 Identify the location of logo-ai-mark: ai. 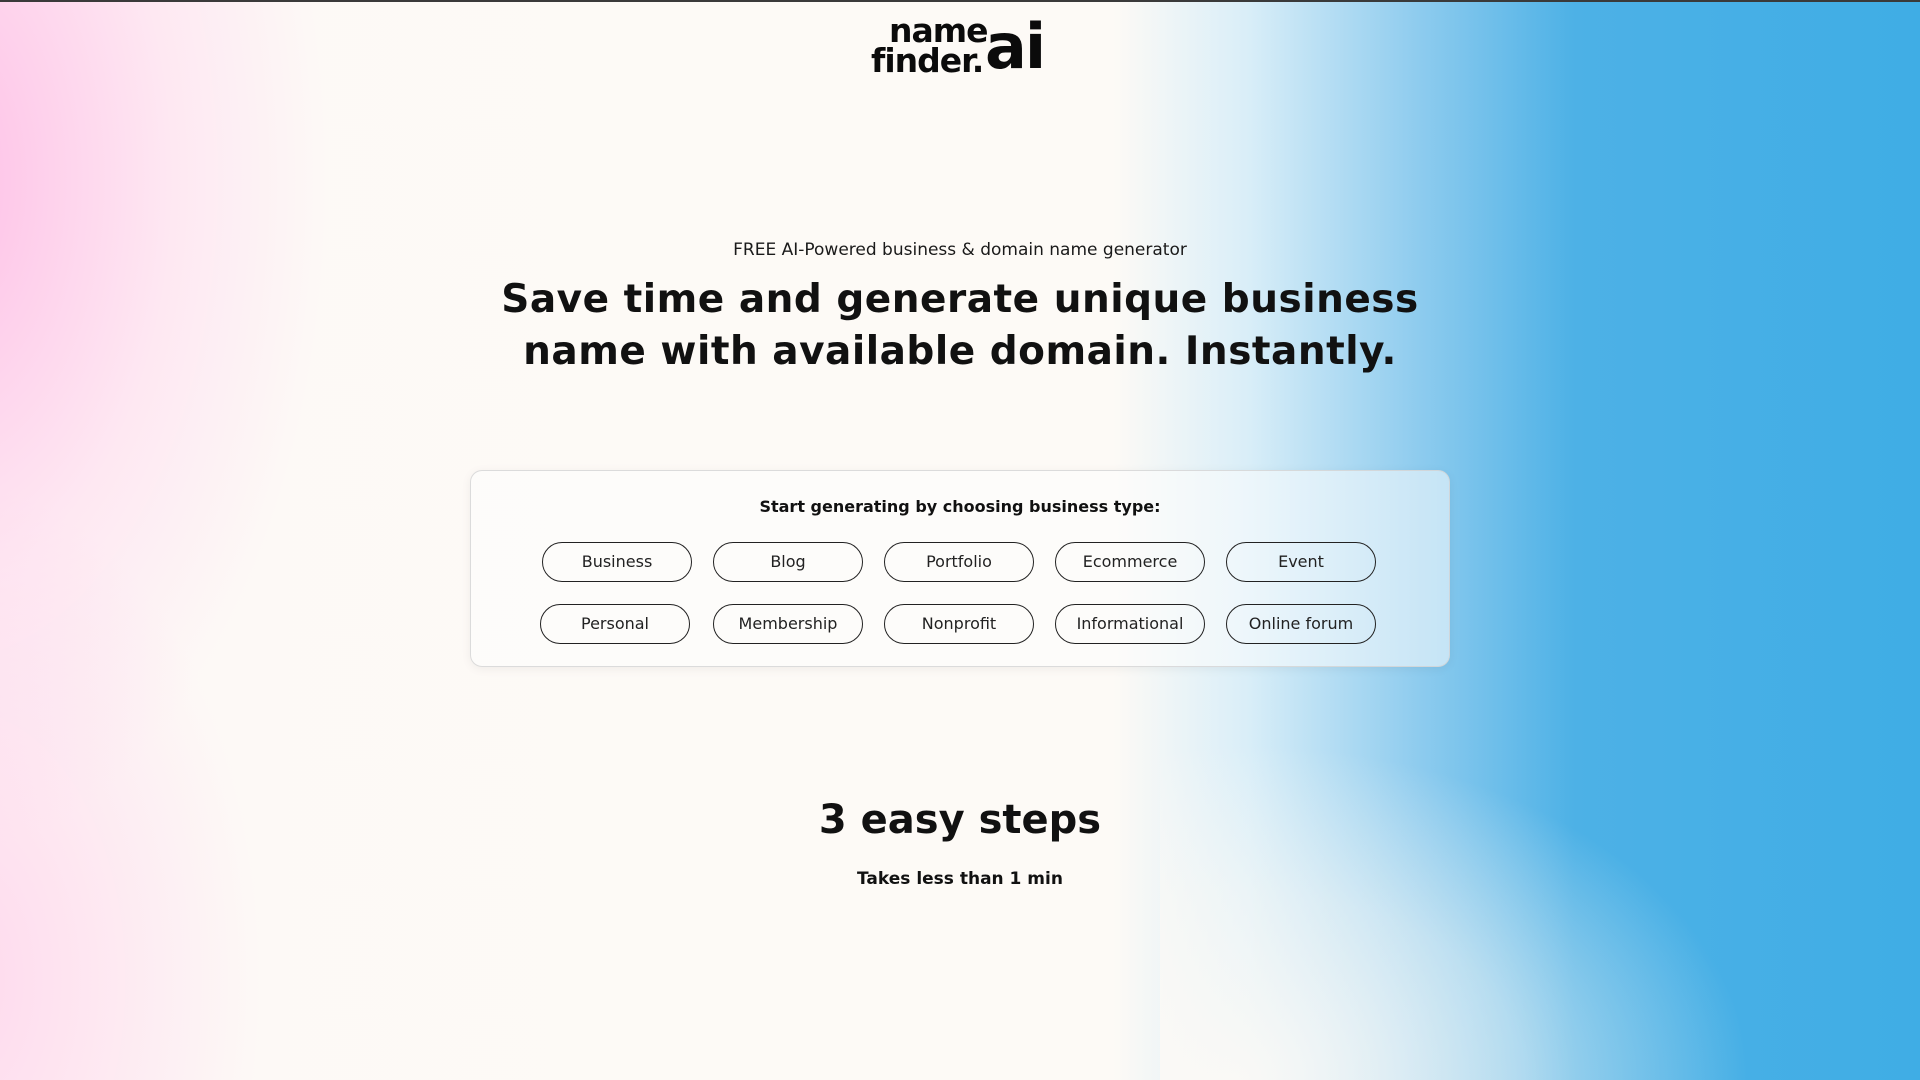
(1015, 46).